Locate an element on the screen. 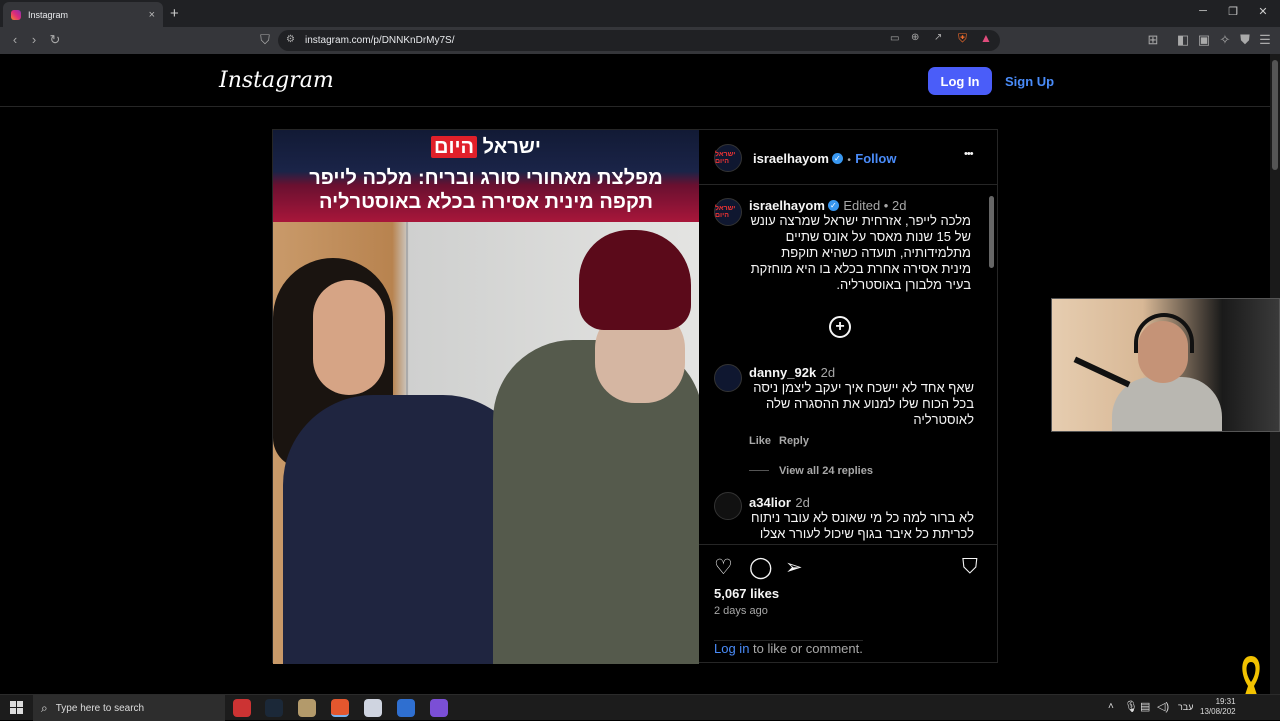  taskbar-search: ⌕ Type here to search is located at coordinates (129, 708).